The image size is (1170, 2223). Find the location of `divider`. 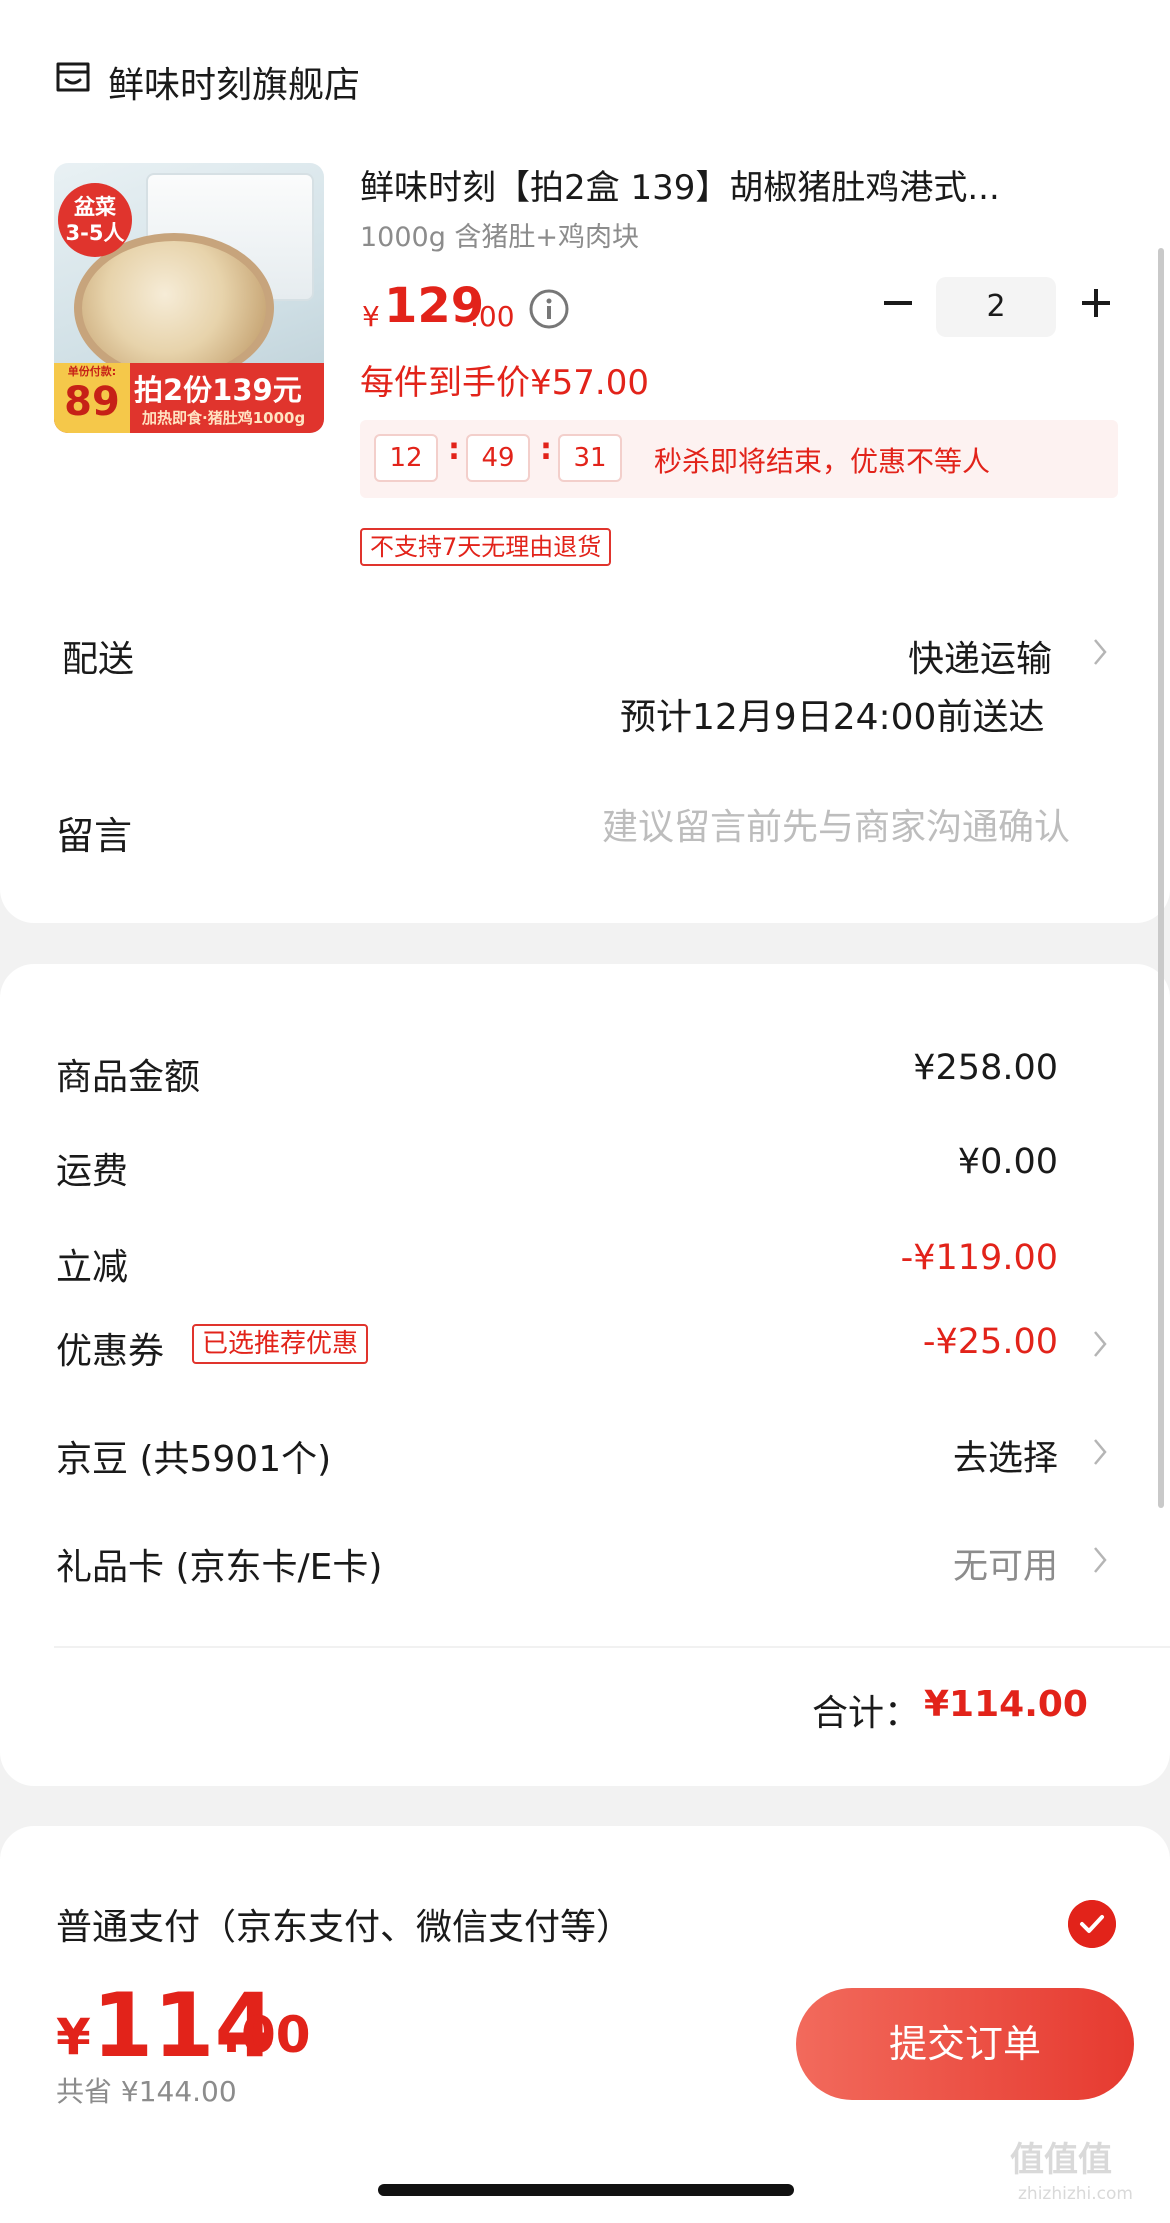

divider is located at coordinates (612, 1647).